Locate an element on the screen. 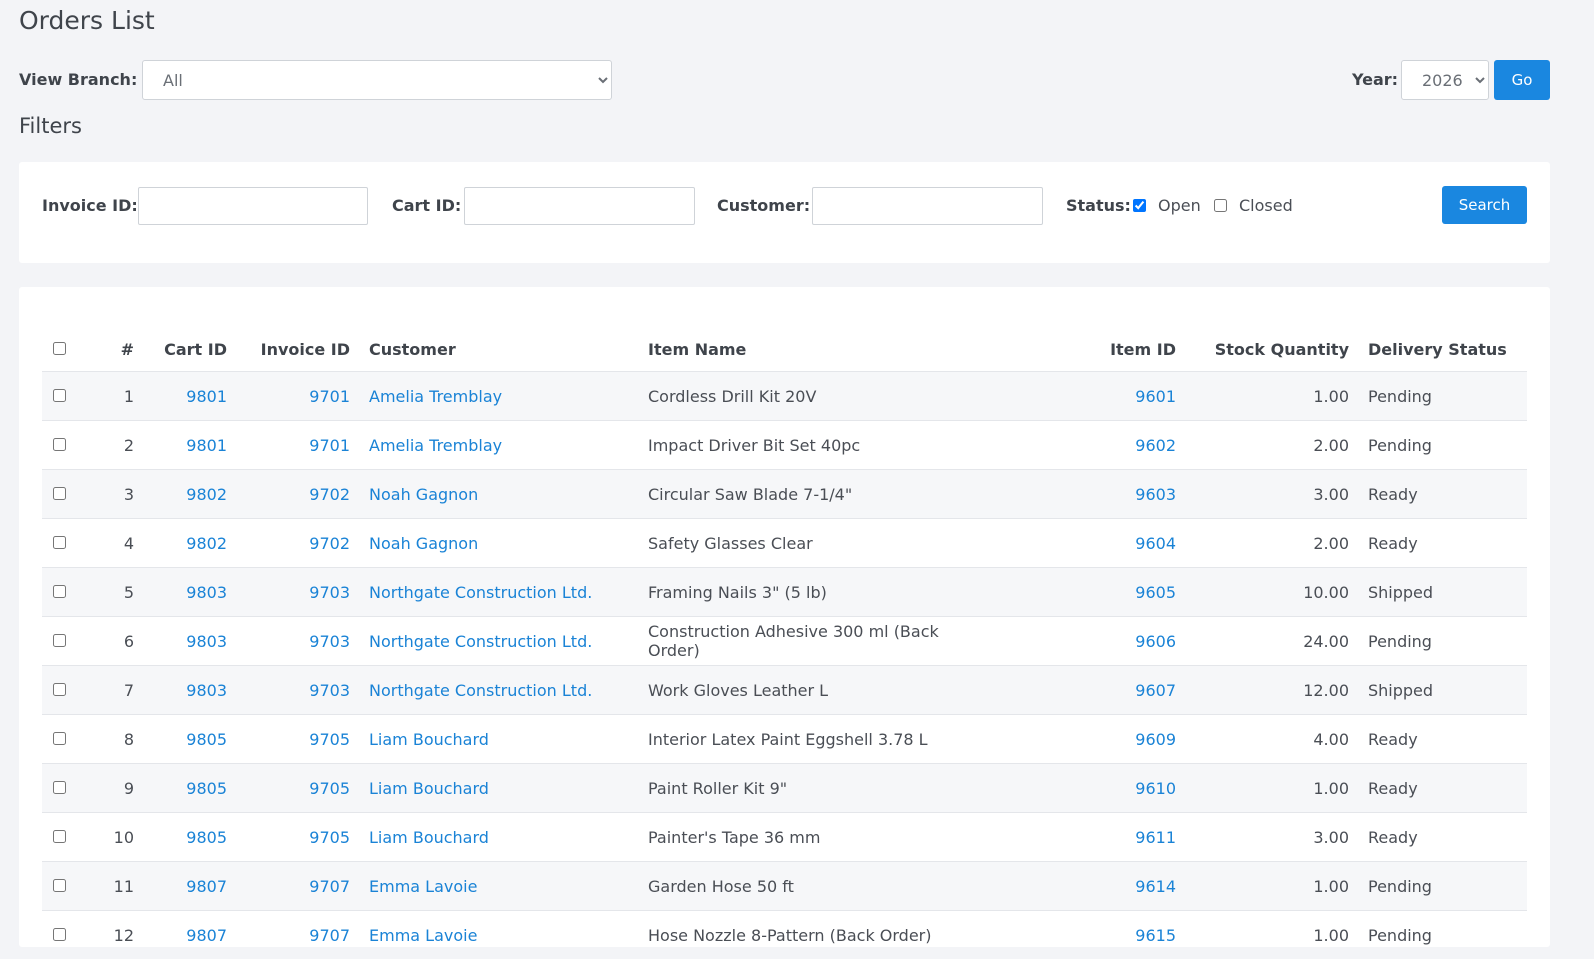  col-item-name-header: Item Name is located at coordinates (815, 349).